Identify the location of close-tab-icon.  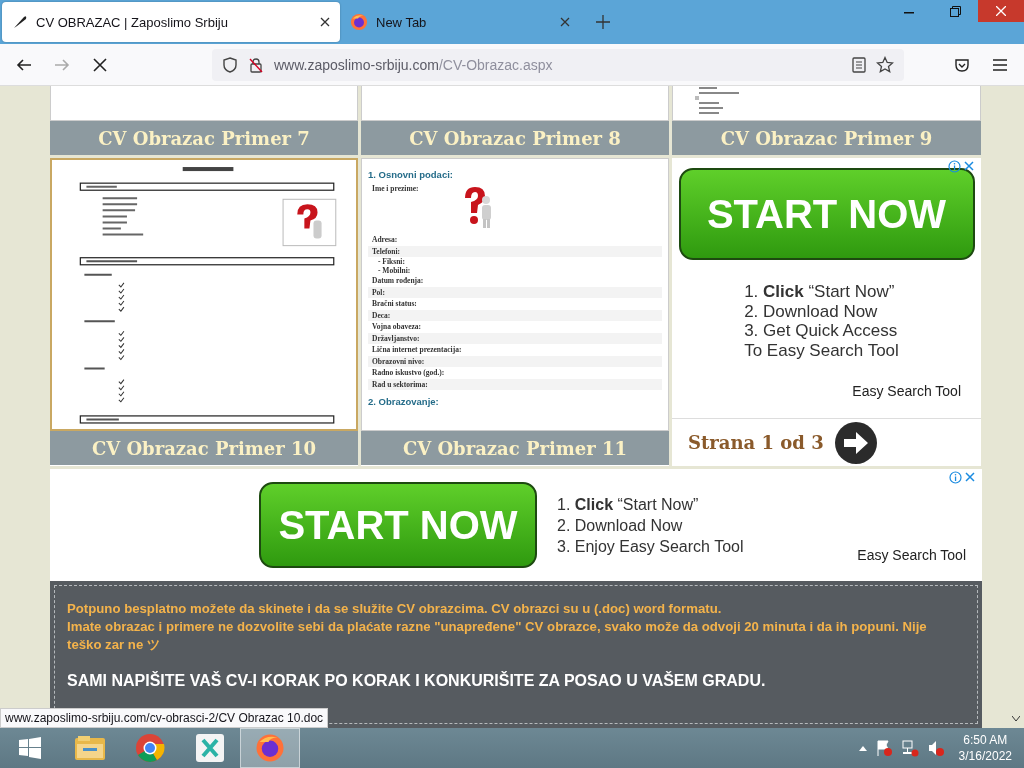
(325, 22).